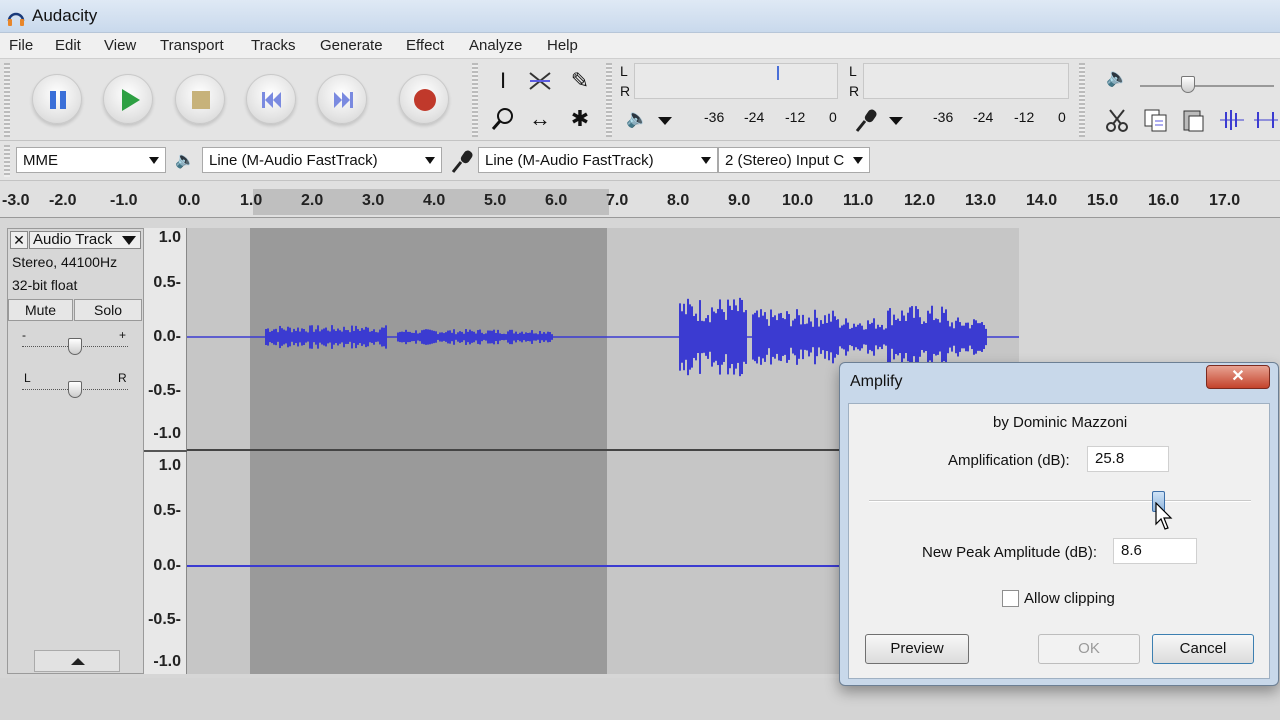  I want to click on close-track-icon: ✕, so click(19, 240).